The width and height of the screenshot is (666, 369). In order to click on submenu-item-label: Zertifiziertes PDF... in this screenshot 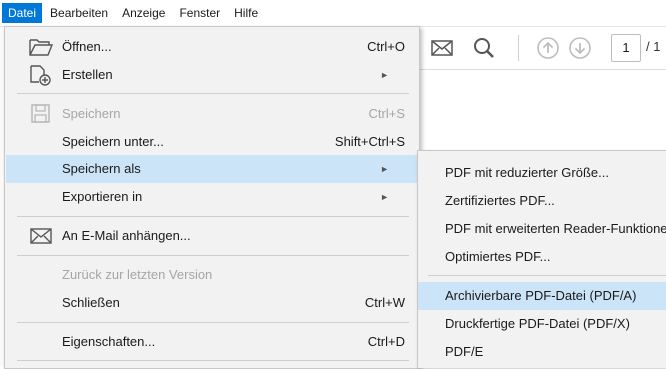, I will do `click(500, 200)`.